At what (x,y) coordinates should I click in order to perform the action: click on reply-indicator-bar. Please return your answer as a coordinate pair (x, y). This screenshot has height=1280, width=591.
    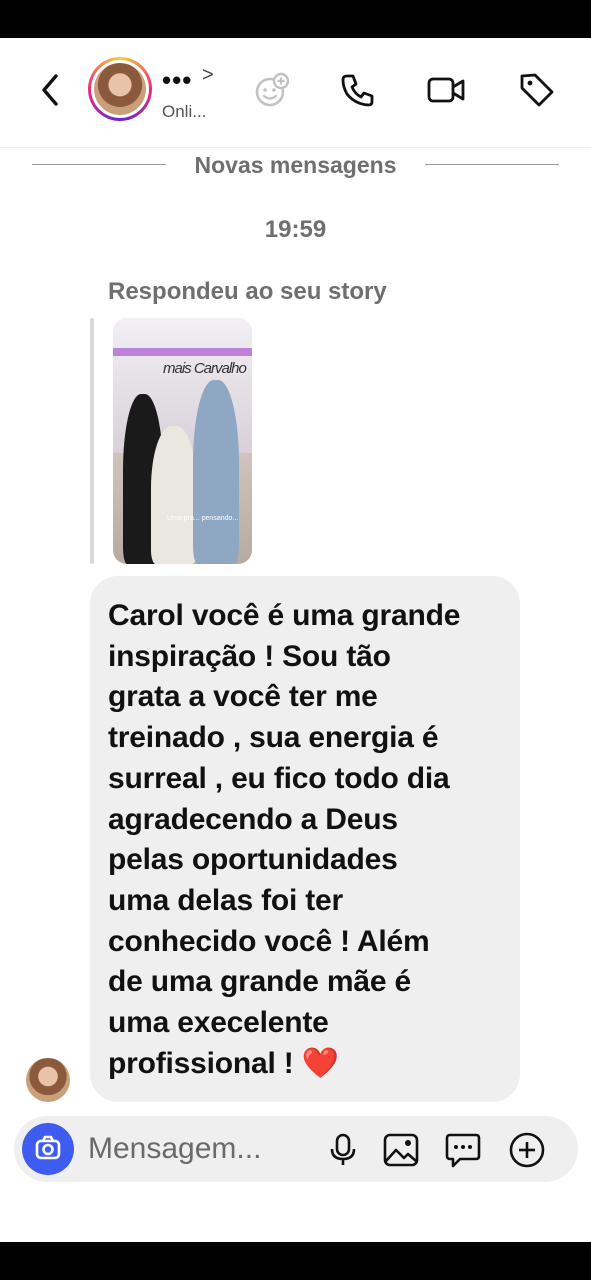
    Looking at the image, I should click on (92, 441).